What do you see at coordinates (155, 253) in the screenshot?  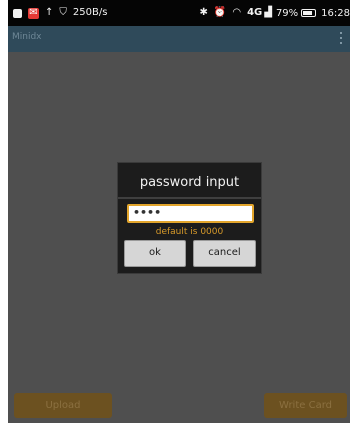 I see `ok-button: ok` at bounding box center [155, 253].